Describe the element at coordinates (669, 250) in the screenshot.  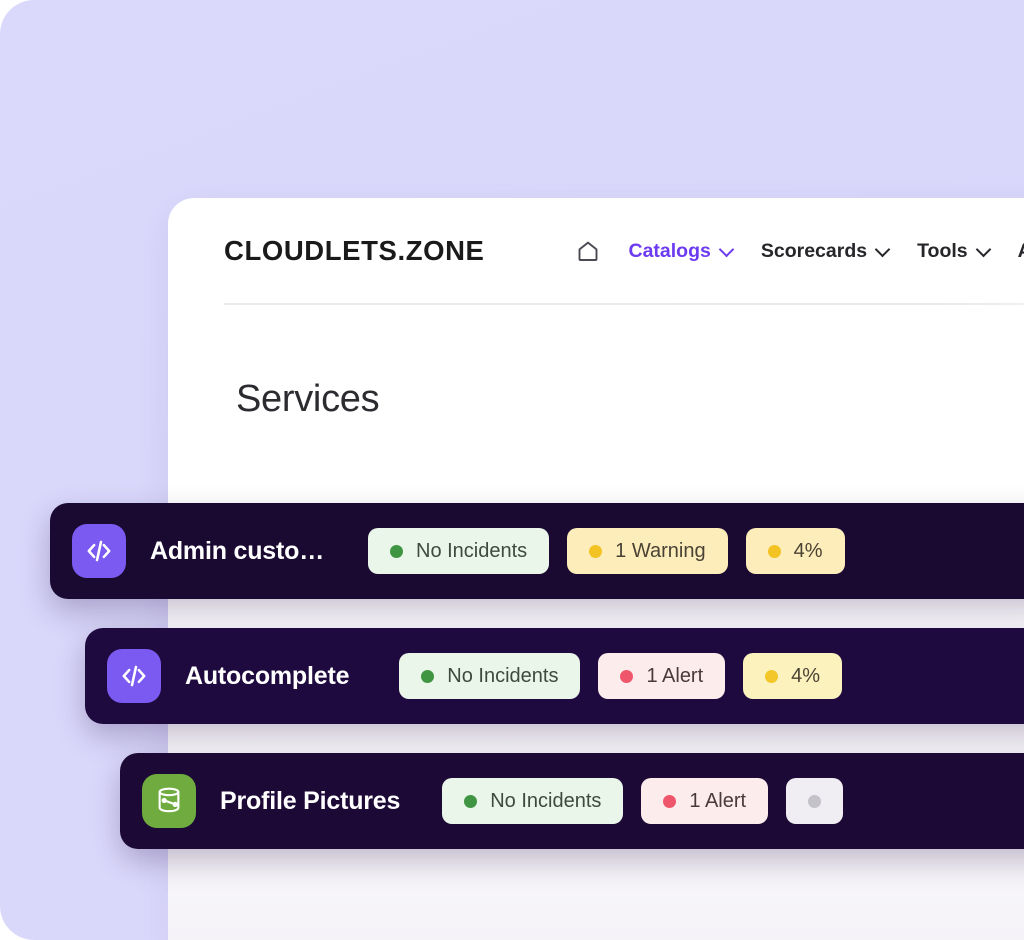
I see `nav-item-label: Catalogs` at that location.